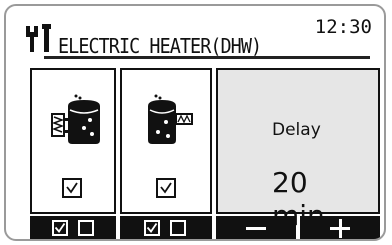 Image resolution: width=392 pixels, height=245 pixels. I want to click on title-underline, so click(207, 57).